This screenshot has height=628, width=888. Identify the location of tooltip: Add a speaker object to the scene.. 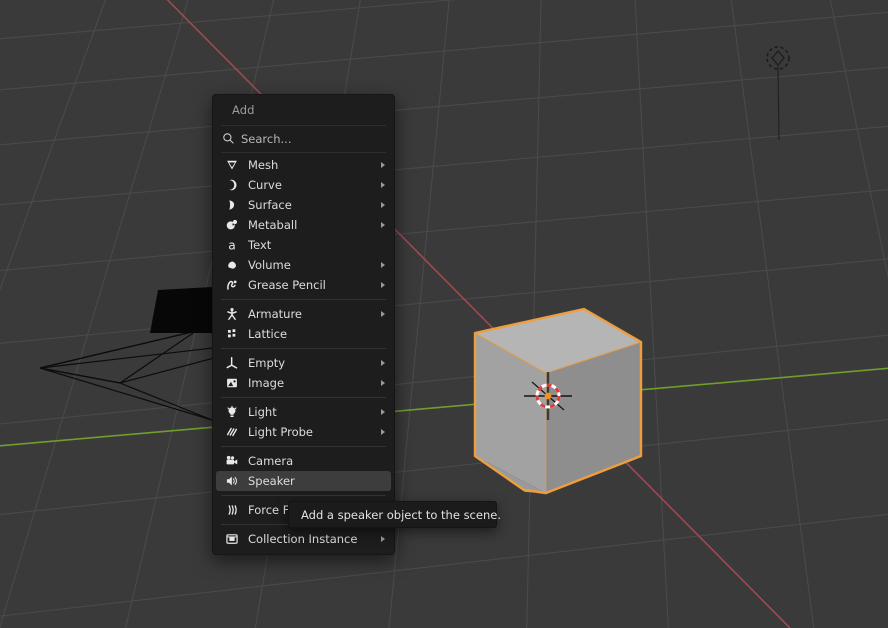
(394, 514).